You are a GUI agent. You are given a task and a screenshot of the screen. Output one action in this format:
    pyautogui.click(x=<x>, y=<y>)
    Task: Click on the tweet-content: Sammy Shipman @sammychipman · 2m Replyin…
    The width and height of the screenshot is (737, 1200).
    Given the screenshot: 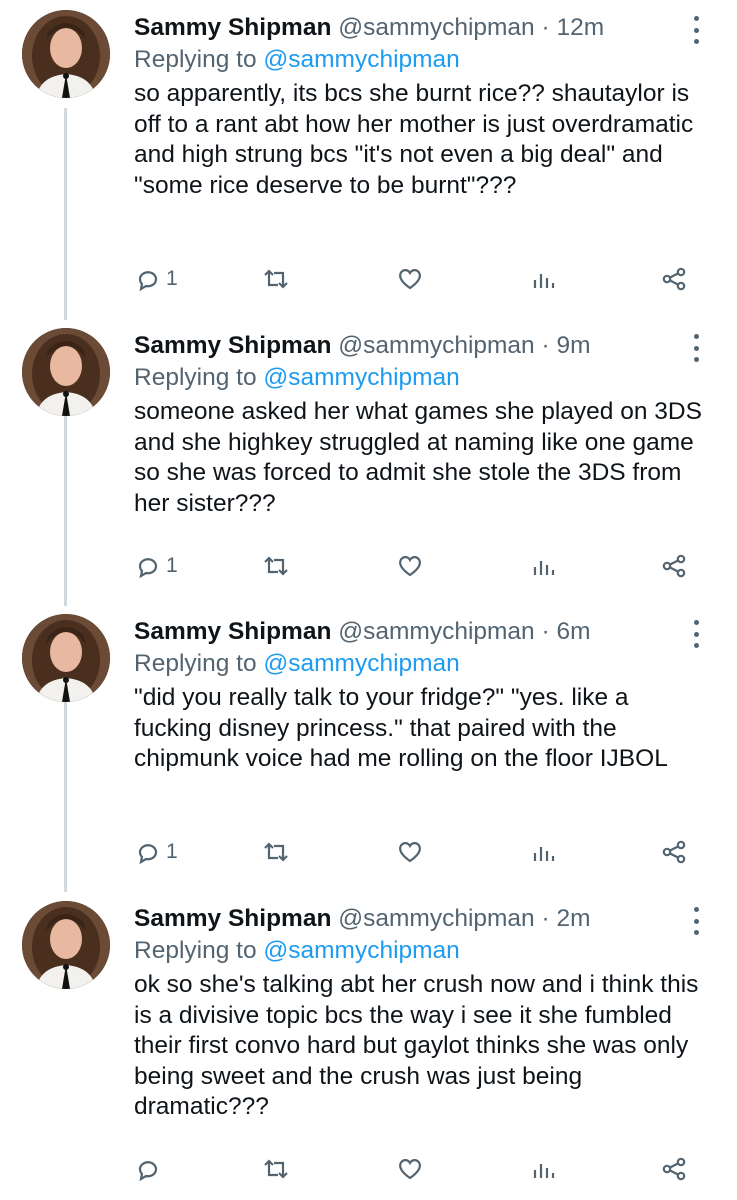 What is the action you would take?
    pyautogui.click(x=420, y=1013)
    